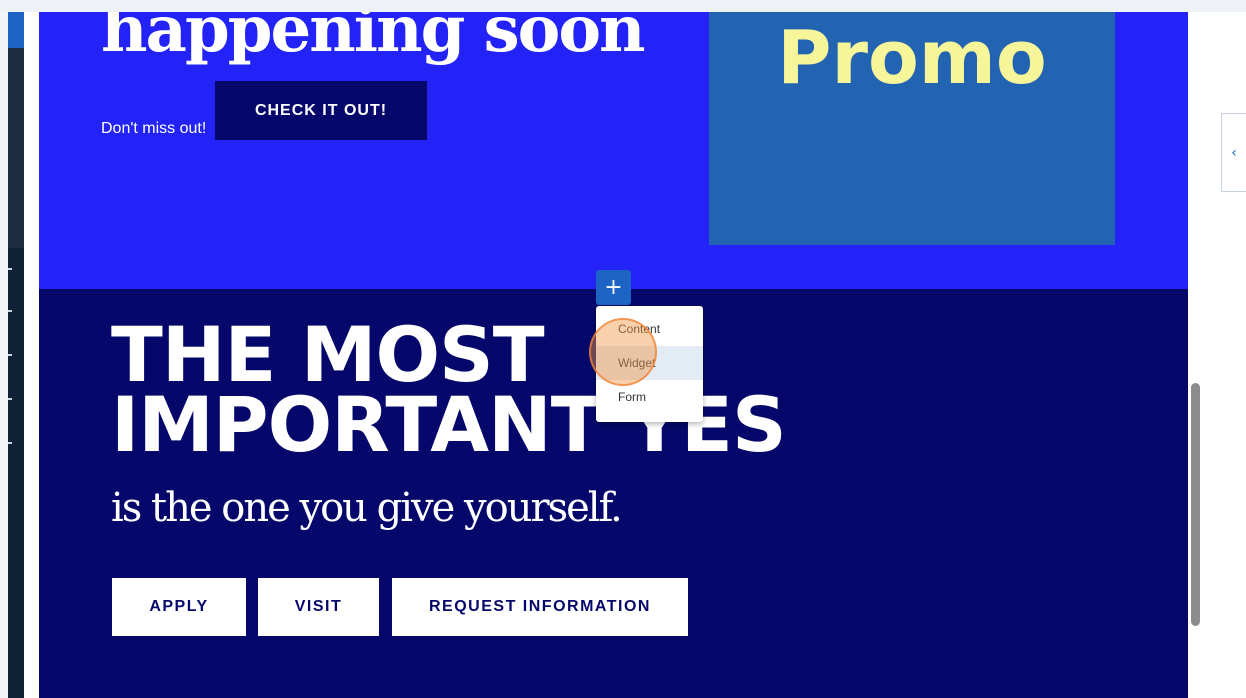  I want to click on section-tagline: is the one you give yourself., so click(367, 508).